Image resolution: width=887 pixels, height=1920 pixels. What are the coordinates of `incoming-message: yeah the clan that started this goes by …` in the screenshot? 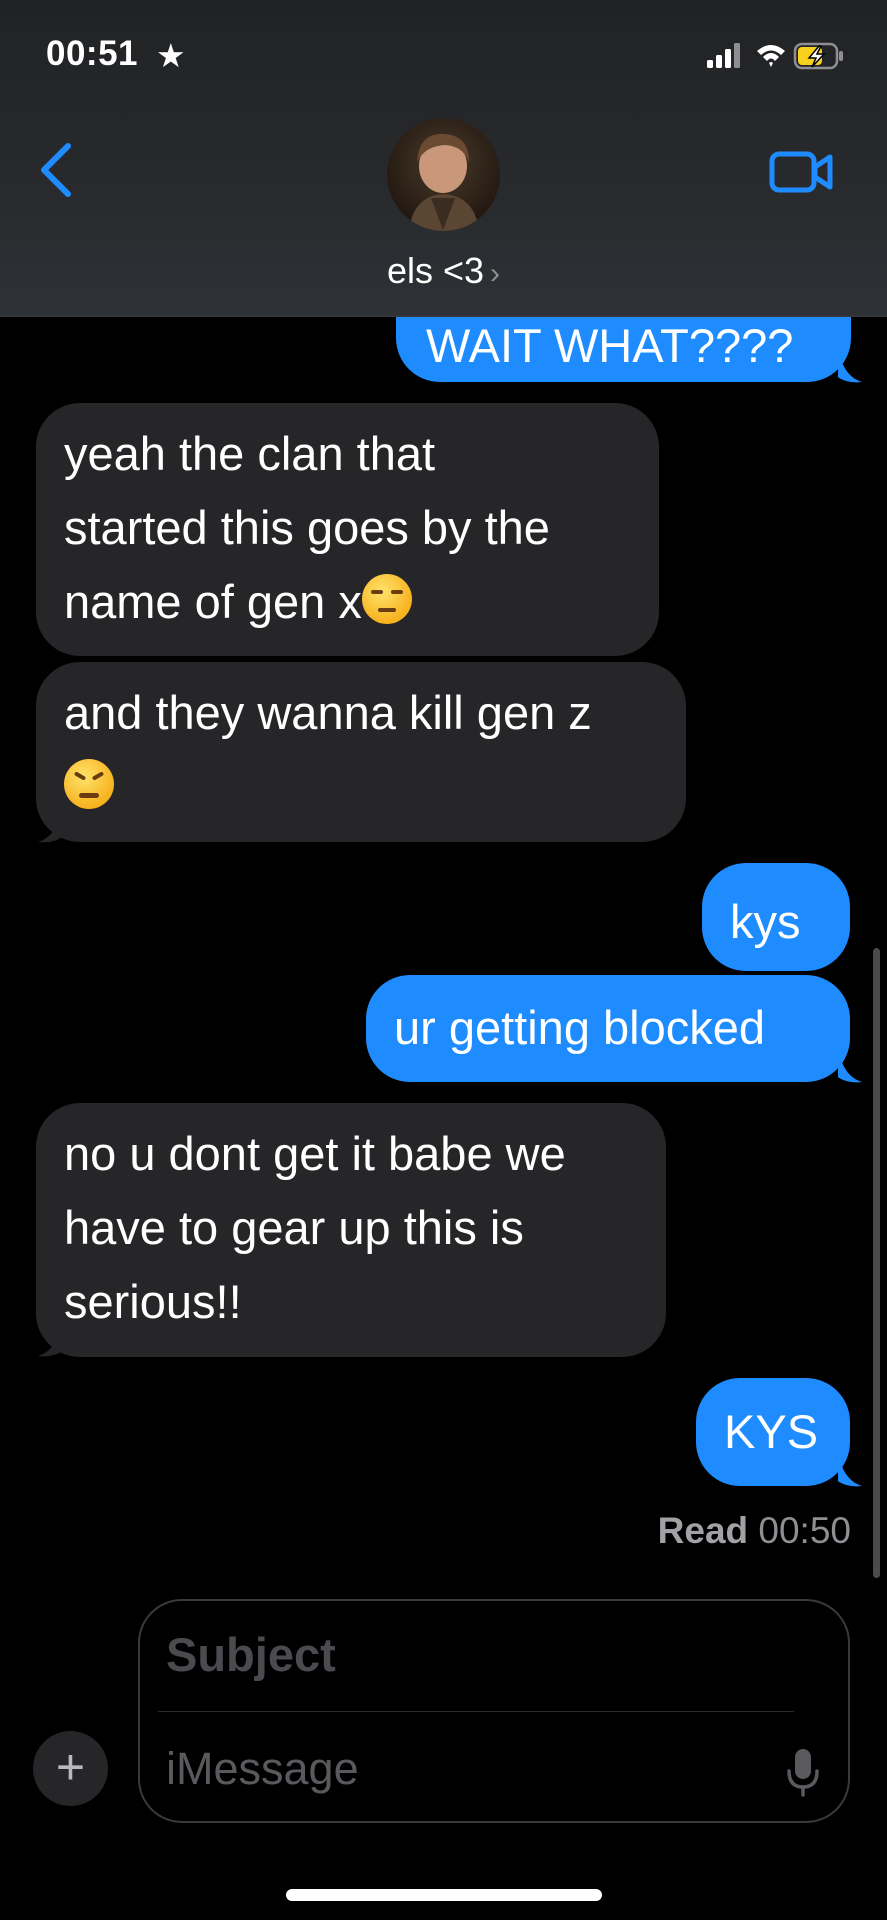 It's located at (347, 529).